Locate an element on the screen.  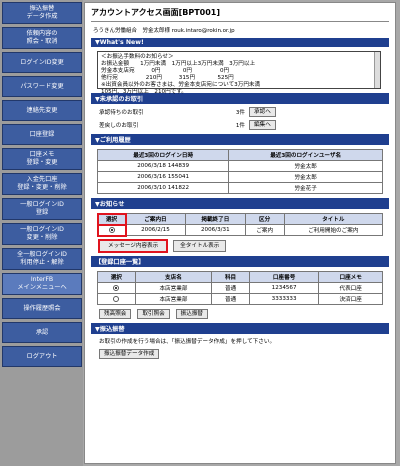
sidebar-item-operation-history: 操作履歴照会 is located at coordinates (42, 308).